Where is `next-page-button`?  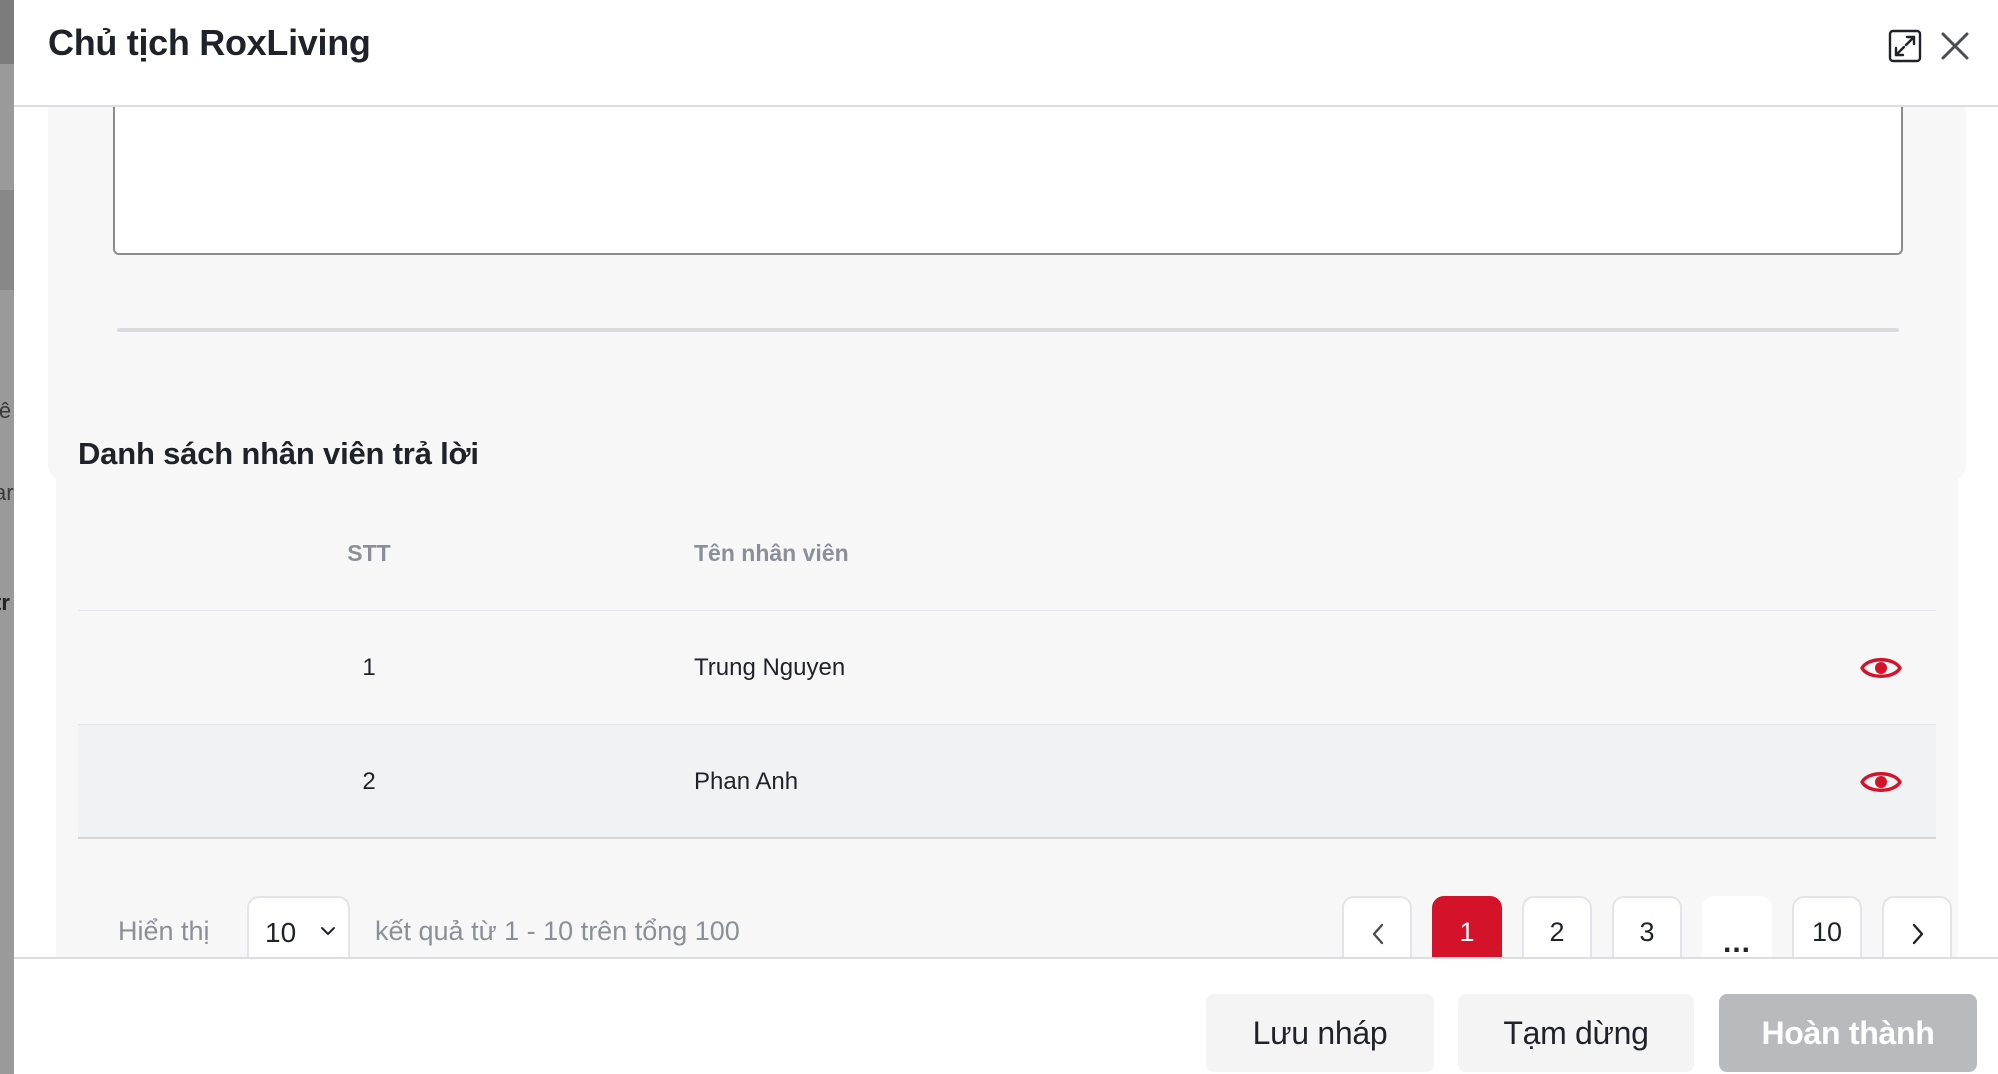
next-page-button is located at coordinates (1917, 926).